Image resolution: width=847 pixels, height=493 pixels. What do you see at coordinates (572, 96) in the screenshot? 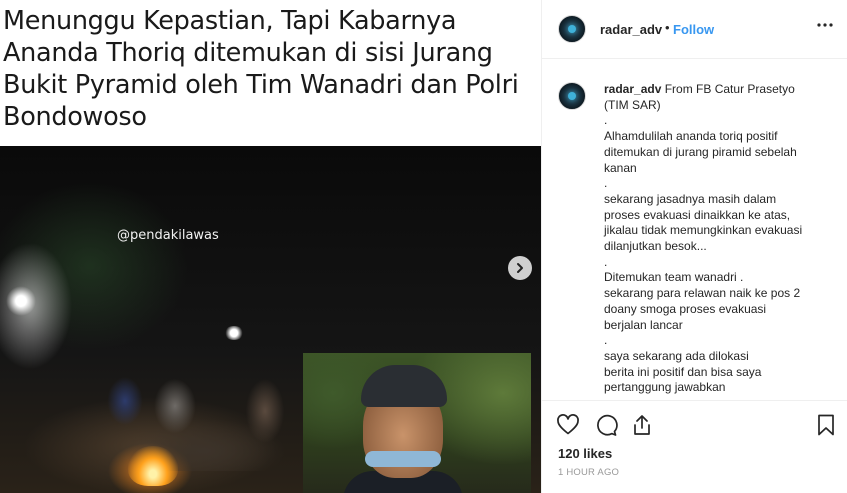
I see `caption-avatar` at bounding box center [572, 96].